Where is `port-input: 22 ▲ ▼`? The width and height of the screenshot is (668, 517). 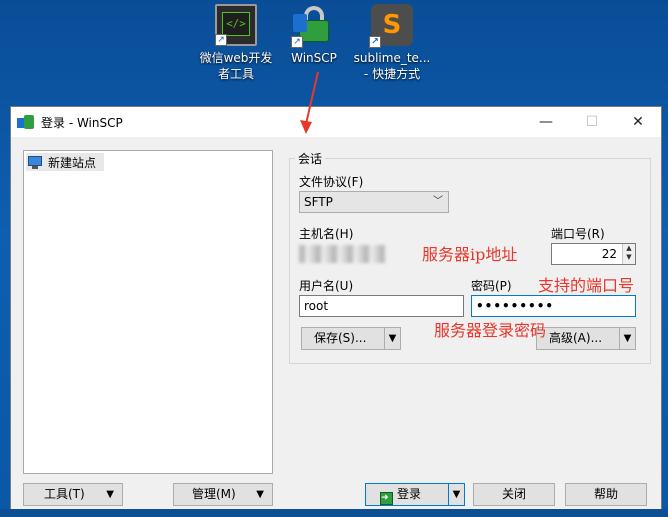 port-input: 22 ▲ ▼ is located at coordinates (593, 254).